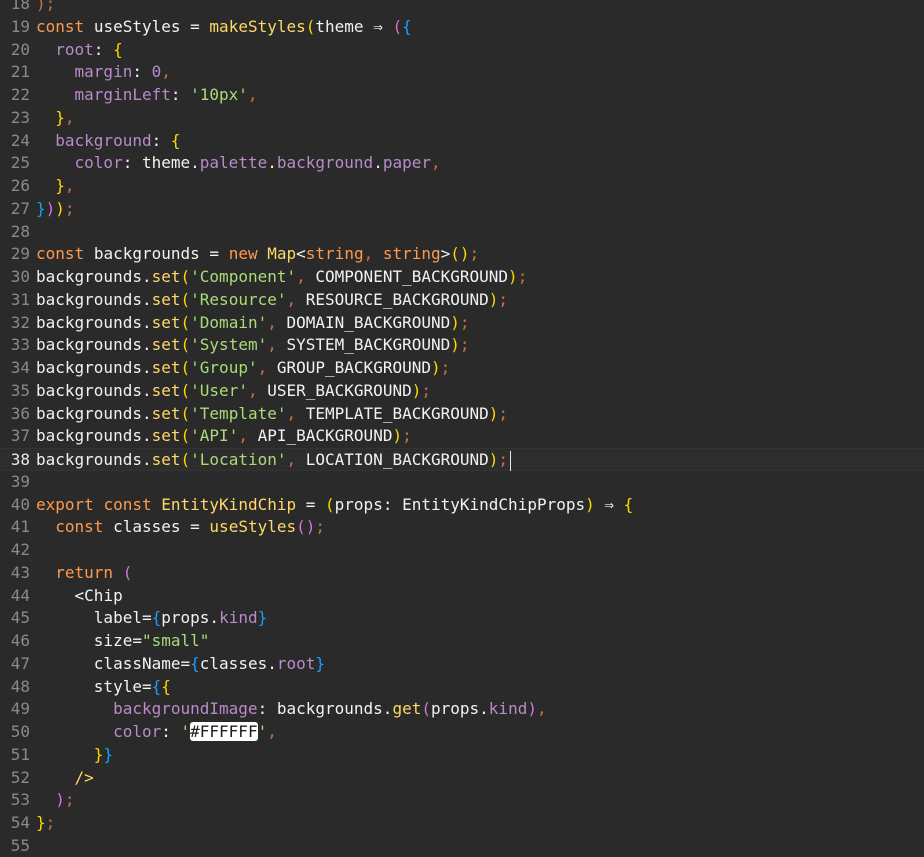 The width and height of the screenshot is (924, 857). I want to click on line-number: 54, so click(20, 822).